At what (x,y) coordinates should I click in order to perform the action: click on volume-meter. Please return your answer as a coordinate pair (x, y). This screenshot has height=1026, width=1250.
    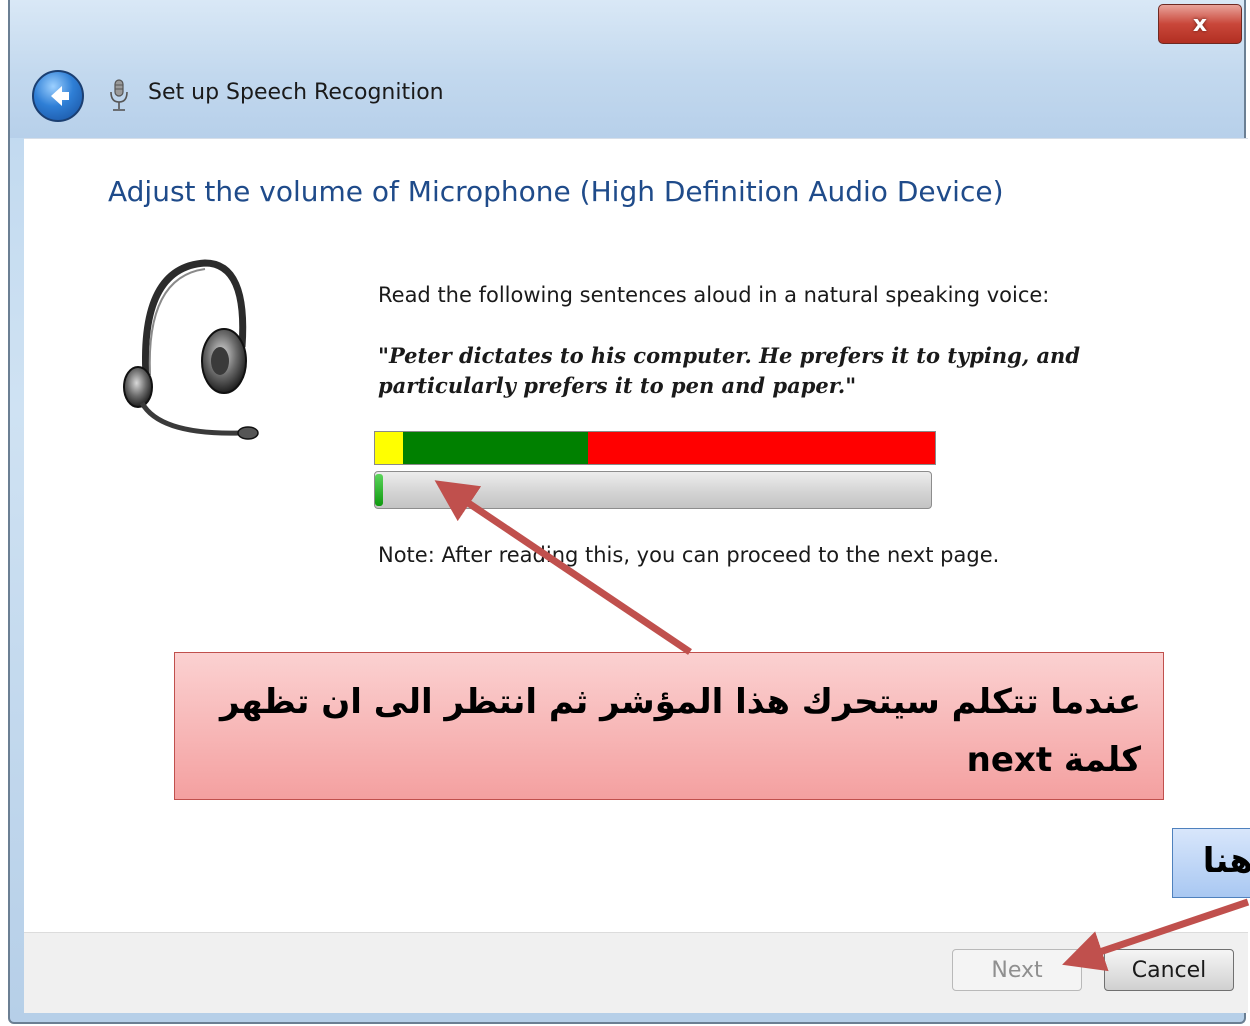
    Looking at the image, I should click on (653, 490).